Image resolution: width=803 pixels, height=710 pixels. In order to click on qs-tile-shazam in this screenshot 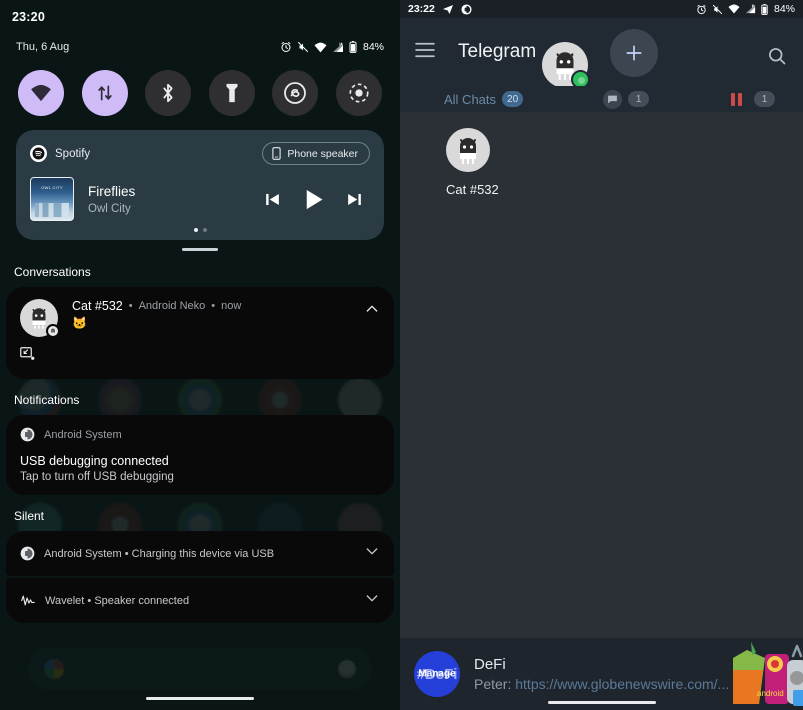, I will do `click(295, 93)`.